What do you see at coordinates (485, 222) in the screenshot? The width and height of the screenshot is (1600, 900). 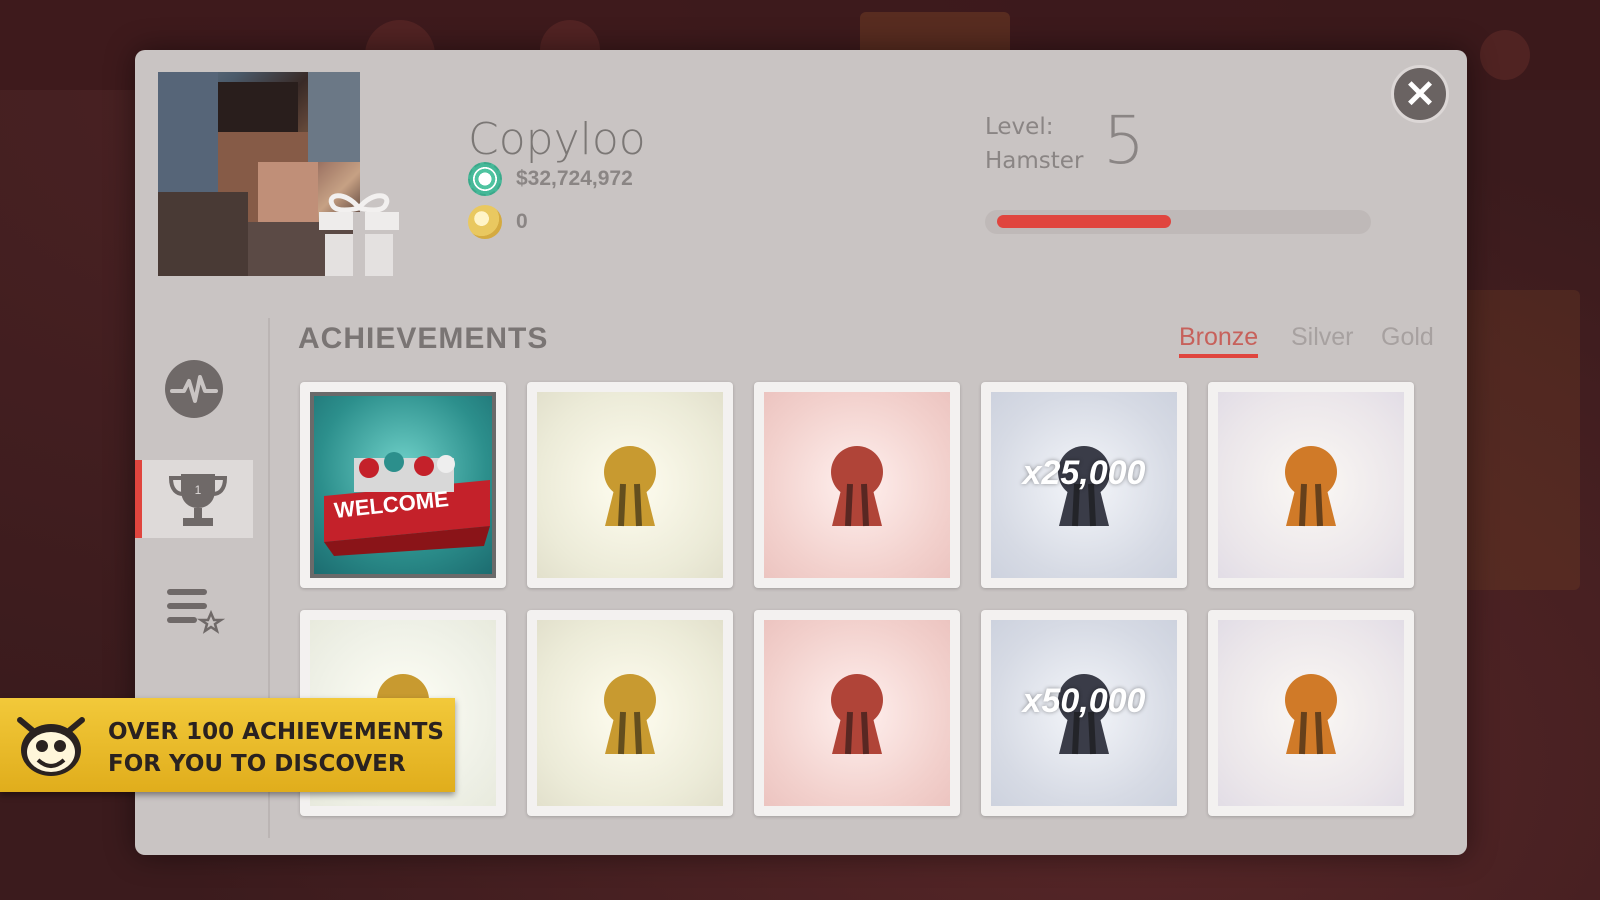 I see `coin-icon` at bounding box center [485, 222].